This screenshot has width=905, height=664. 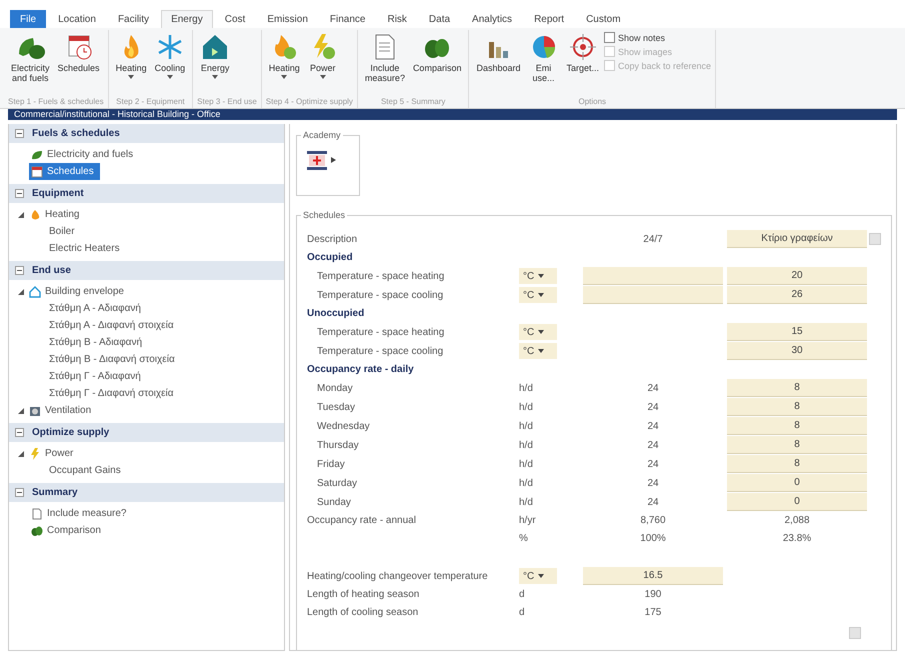 I want to click on ribbon-tab: Emission, so click(x=287, y=19).